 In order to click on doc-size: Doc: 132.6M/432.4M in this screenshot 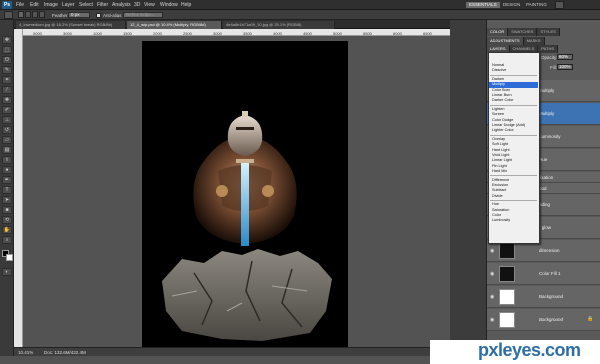, I will do `click(65, 352)`.